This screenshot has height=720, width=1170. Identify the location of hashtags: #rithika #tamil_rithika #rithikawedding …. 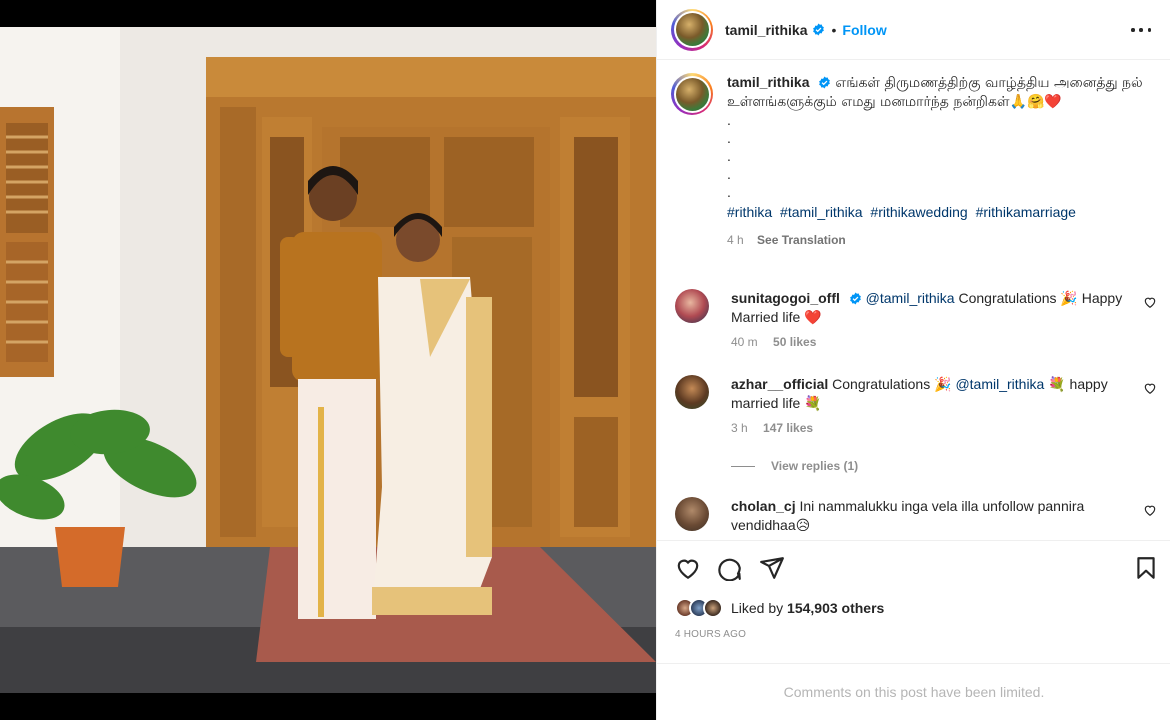
(939, 212).